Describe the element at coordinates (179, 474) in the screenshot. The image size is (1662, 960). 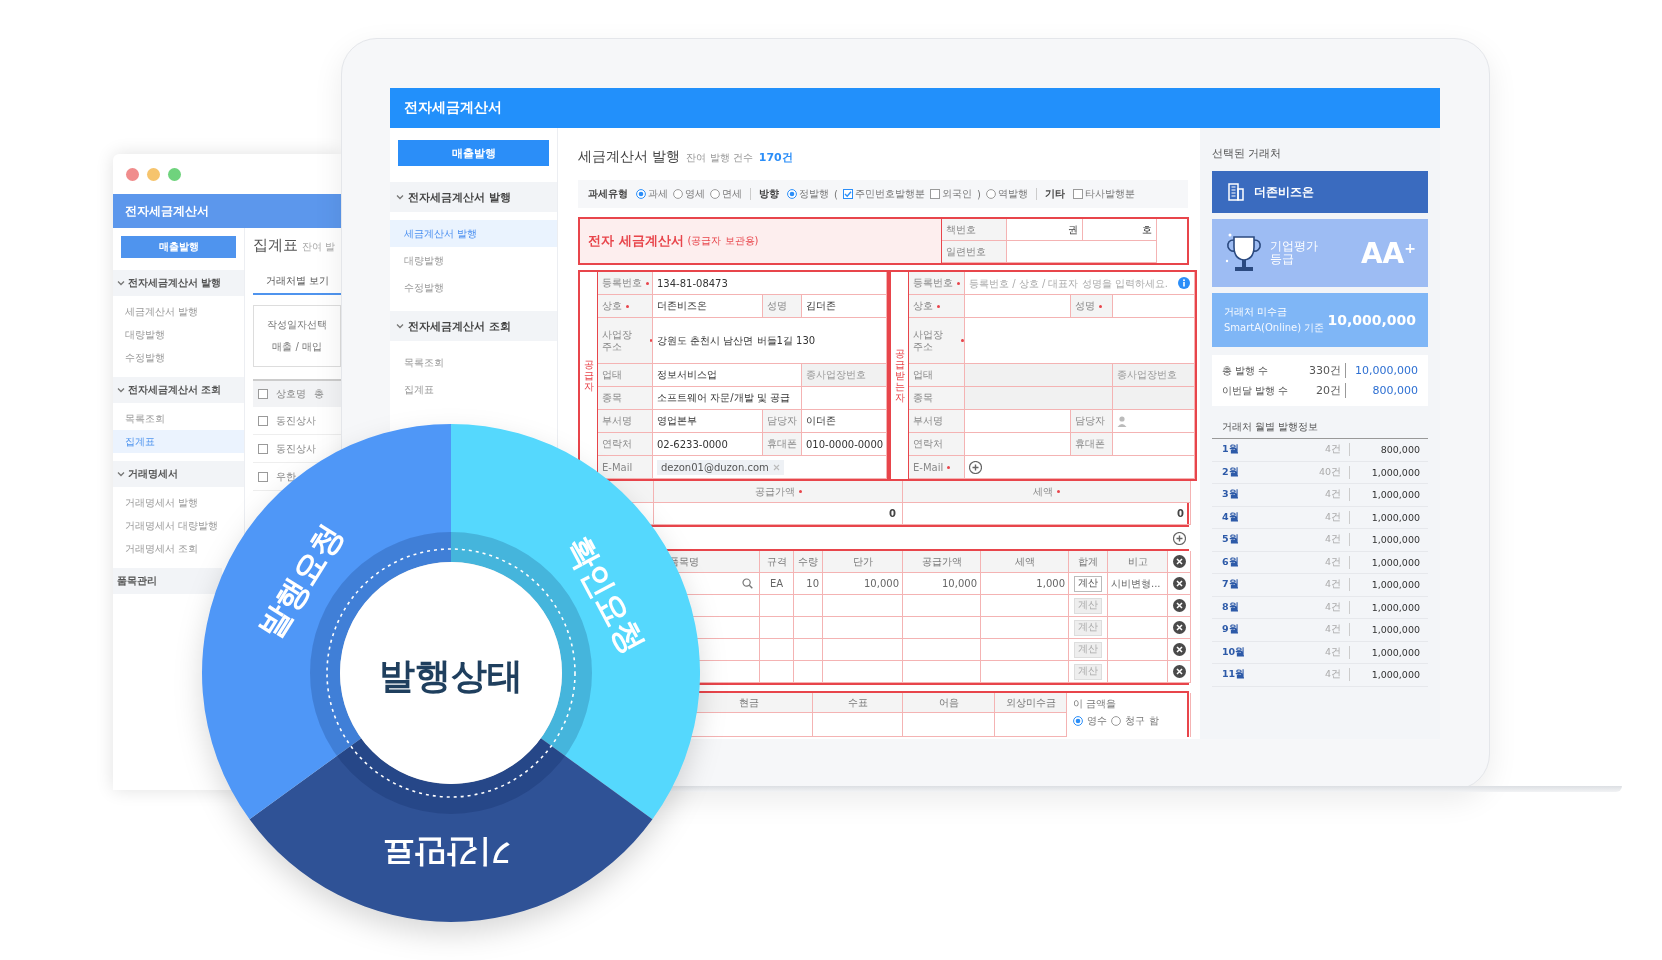
I see `menu-group-header: 거래명세서` at that location.